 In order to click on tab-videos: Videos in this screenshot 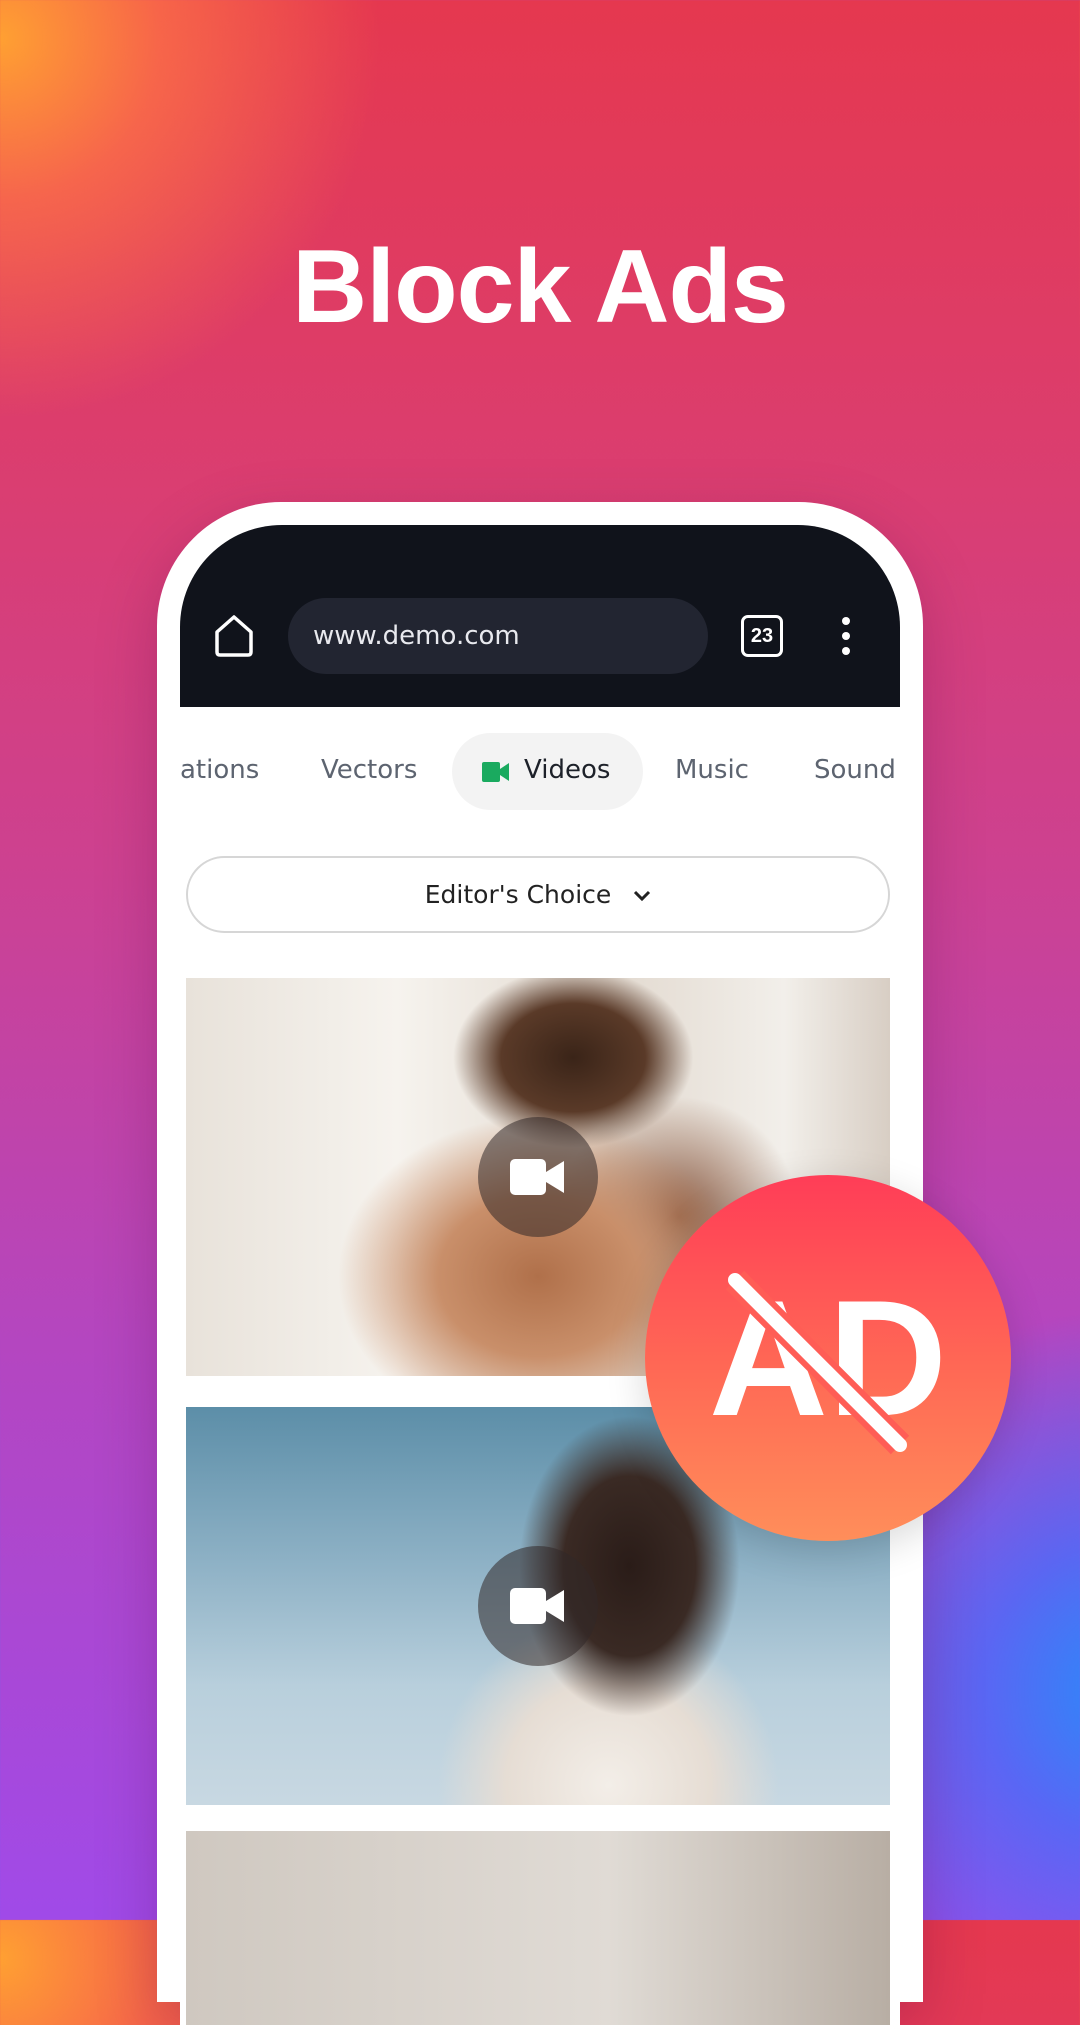, I will do `click(567, 770)`.